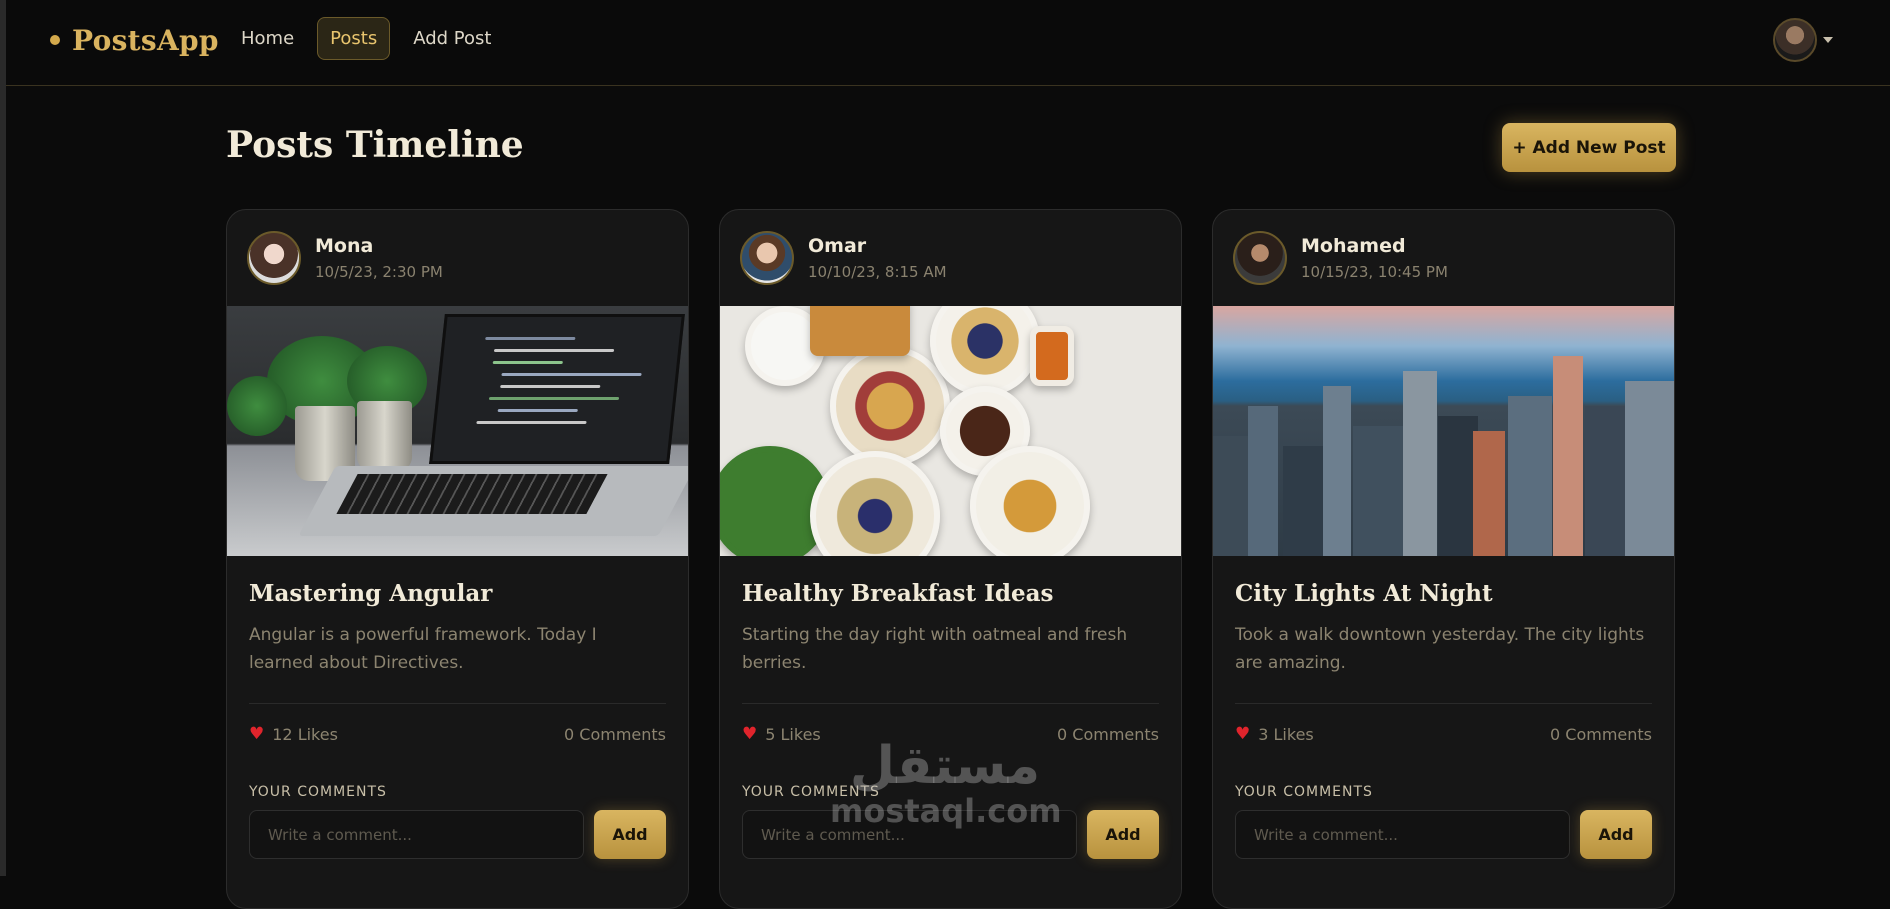  I want to click on post-timestamp: 10/10/23, 8:15 AM, so click(877, 272).